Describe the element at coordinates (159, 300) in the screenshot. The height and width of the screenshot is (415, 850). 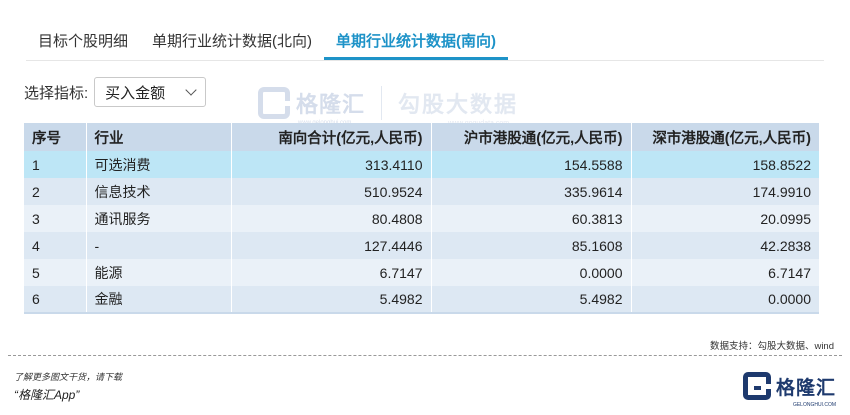
I see `cell-industry: 金融` at that location.